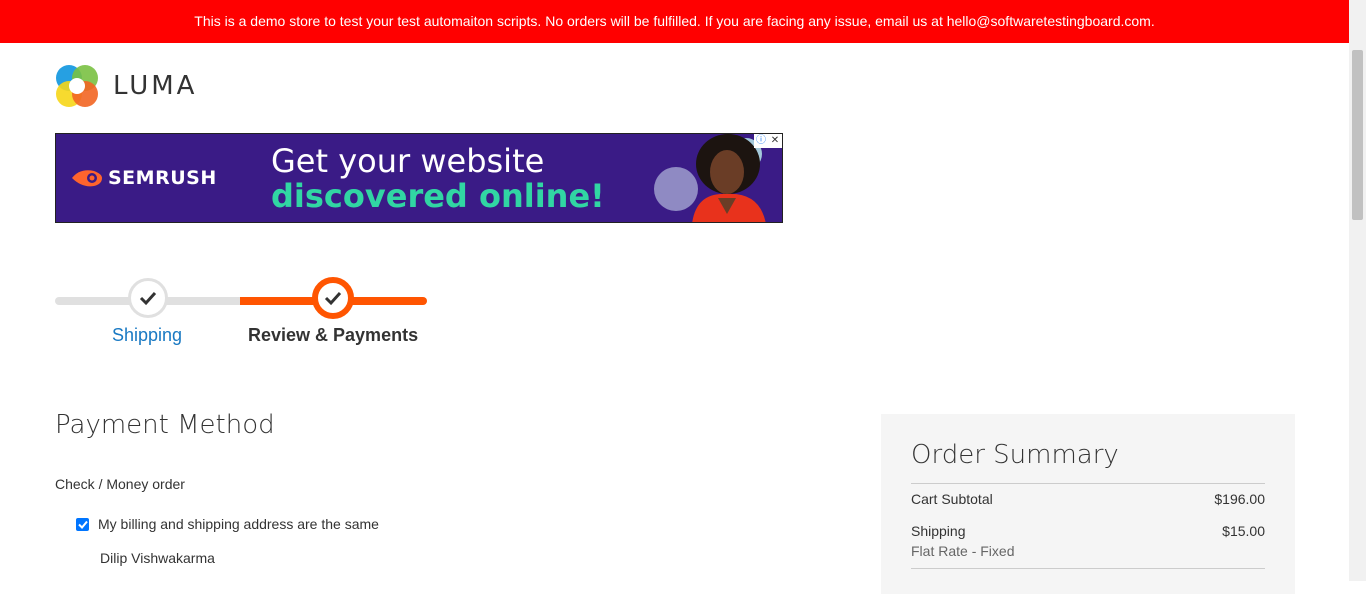 The image size is (1366, 594). Describe the element at coordinates (438, 196) in the screenshot. I see `ad-headline-line2: discovered online!` at that location.